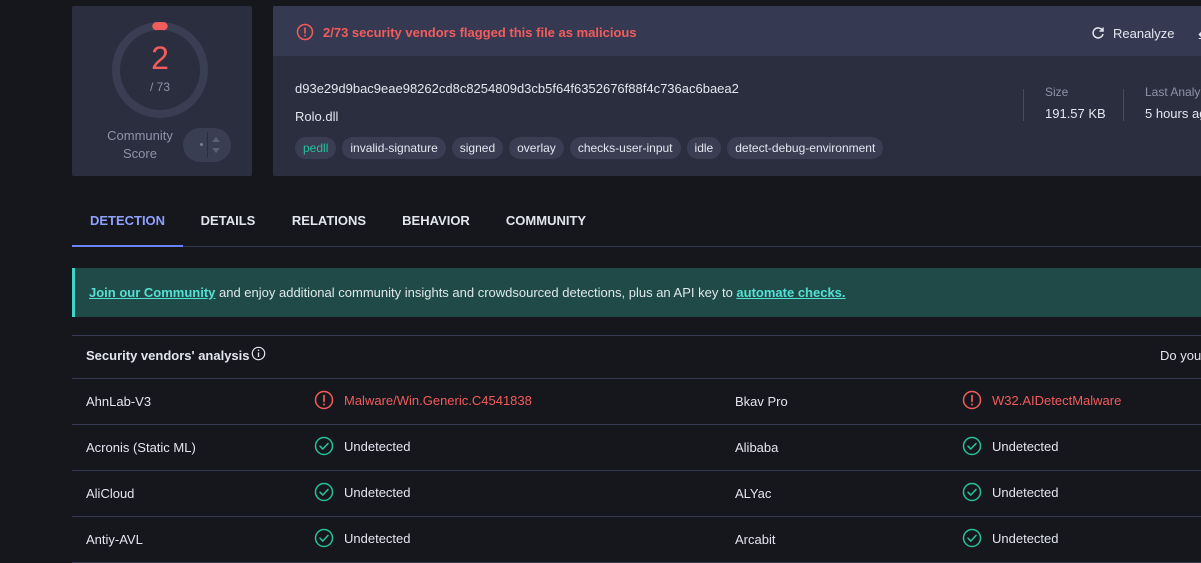 The width and height of the screenshot is (1201, 563). What do you see at coordinates (436, 222) in the screenshot?
I see `tab-behavior: BEHAVIOR` at bounding box center [436, 222].